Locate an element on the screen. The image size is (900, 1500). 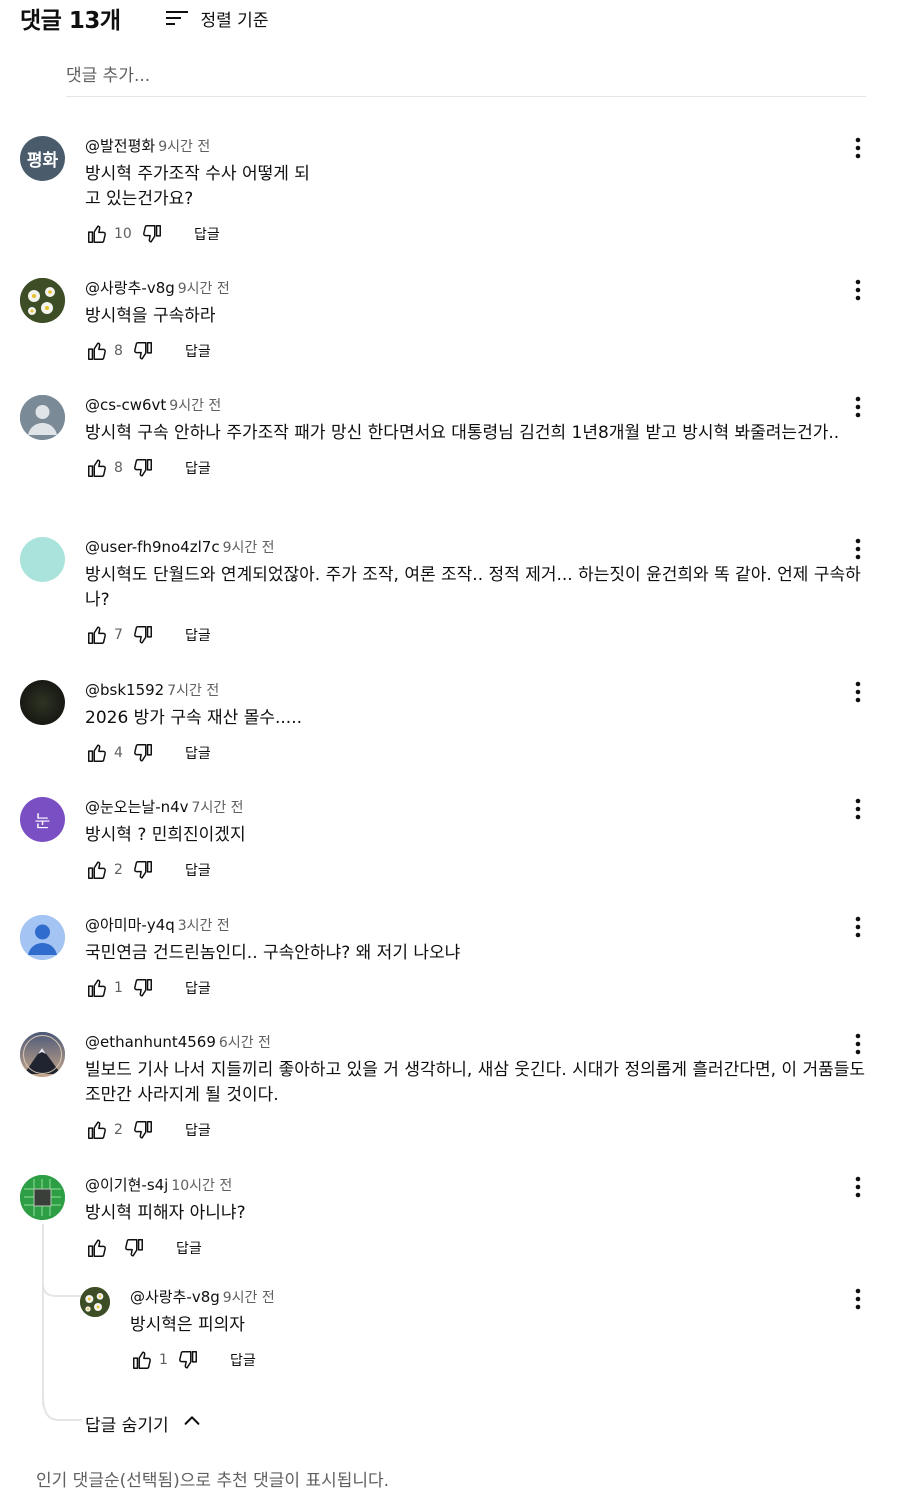
add-comment-row is located at coordinates (466, 78).